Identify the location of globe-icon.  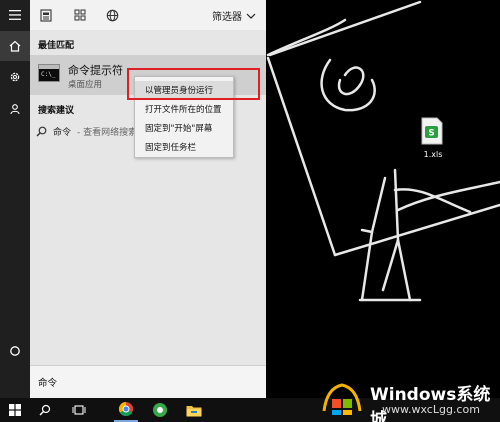
(112, 15).